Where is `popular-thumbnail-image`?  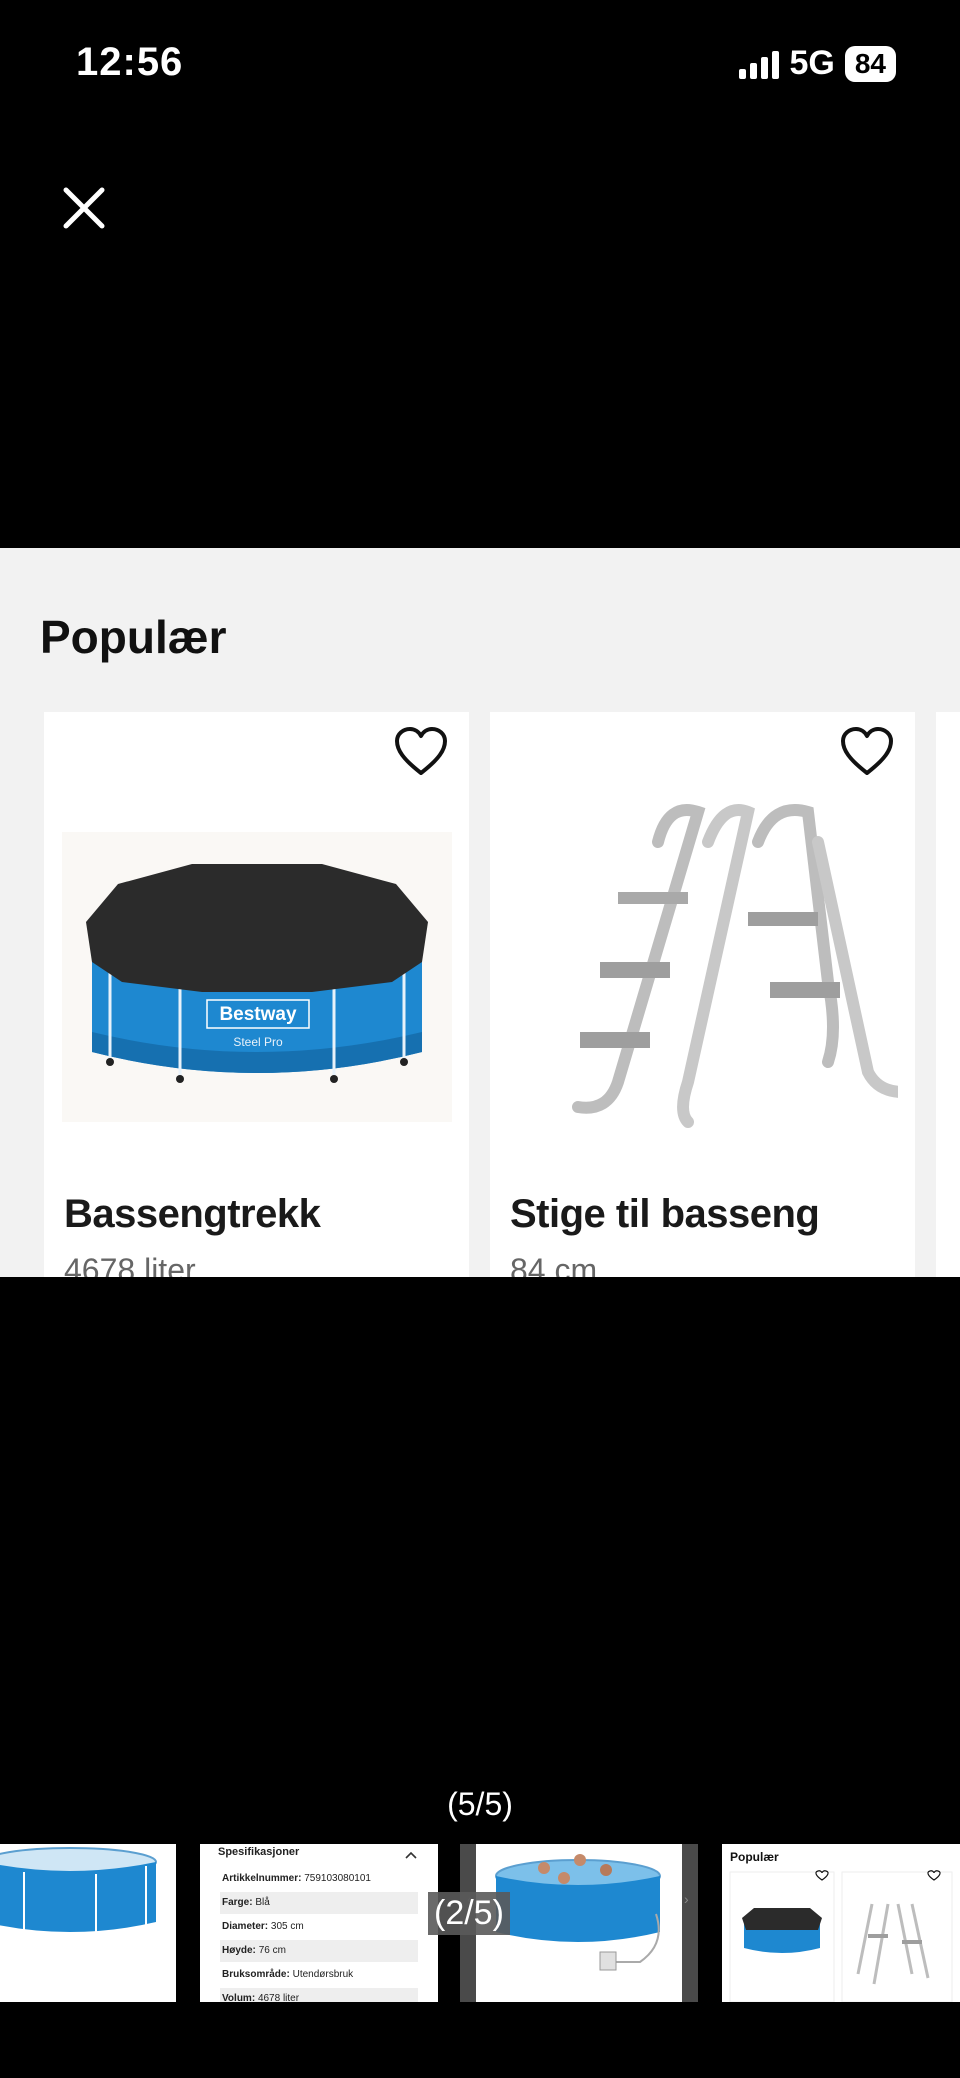 popular-thumbnail-image is located at coordinates (841, 1936).